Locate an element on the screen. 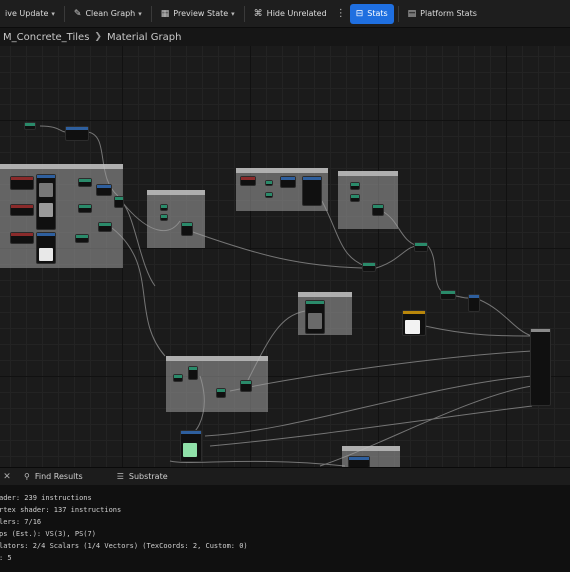 This screenshot has height=572, width=570. material-output-node is located at coordinates (540, 367).